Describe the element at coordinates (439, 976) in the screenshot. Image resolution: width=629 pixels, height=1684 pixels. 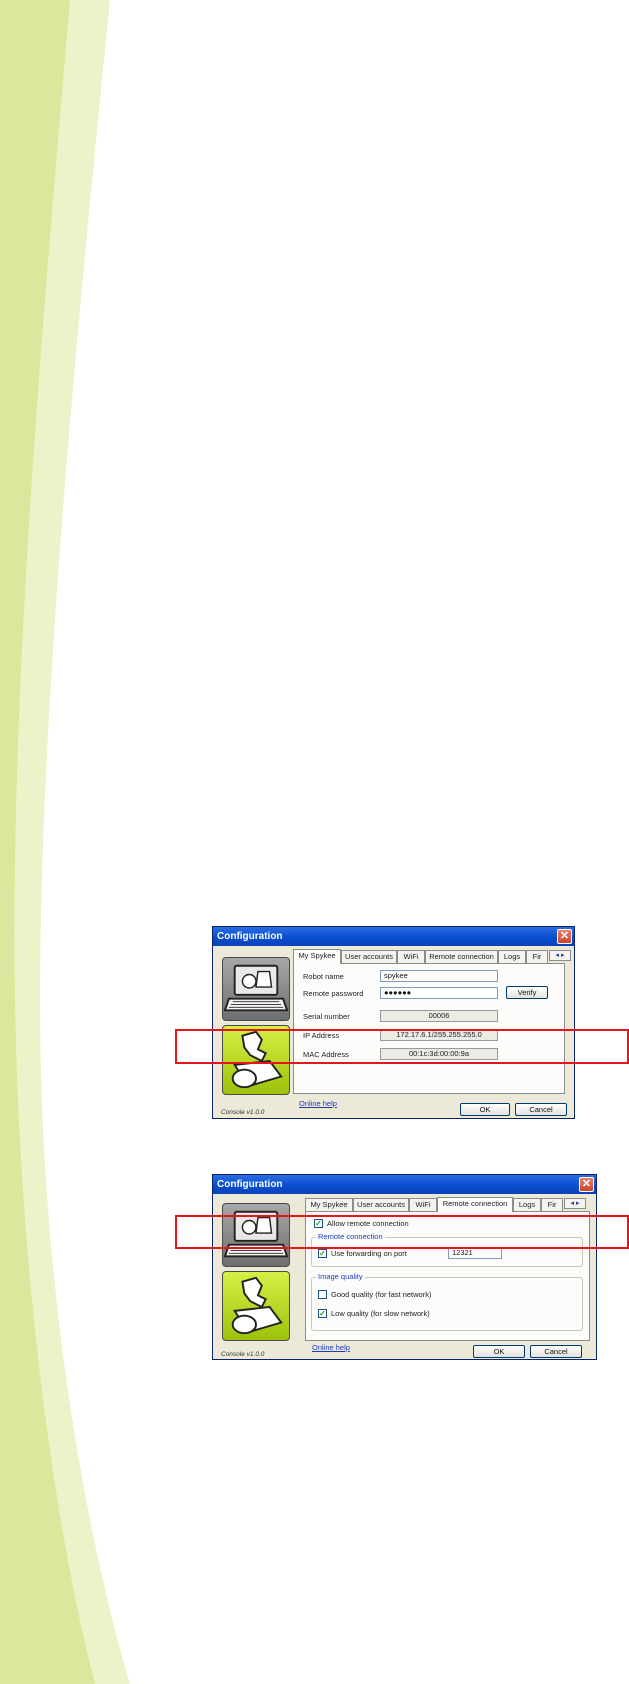
I see `robot-name-field: spykee` at that location.